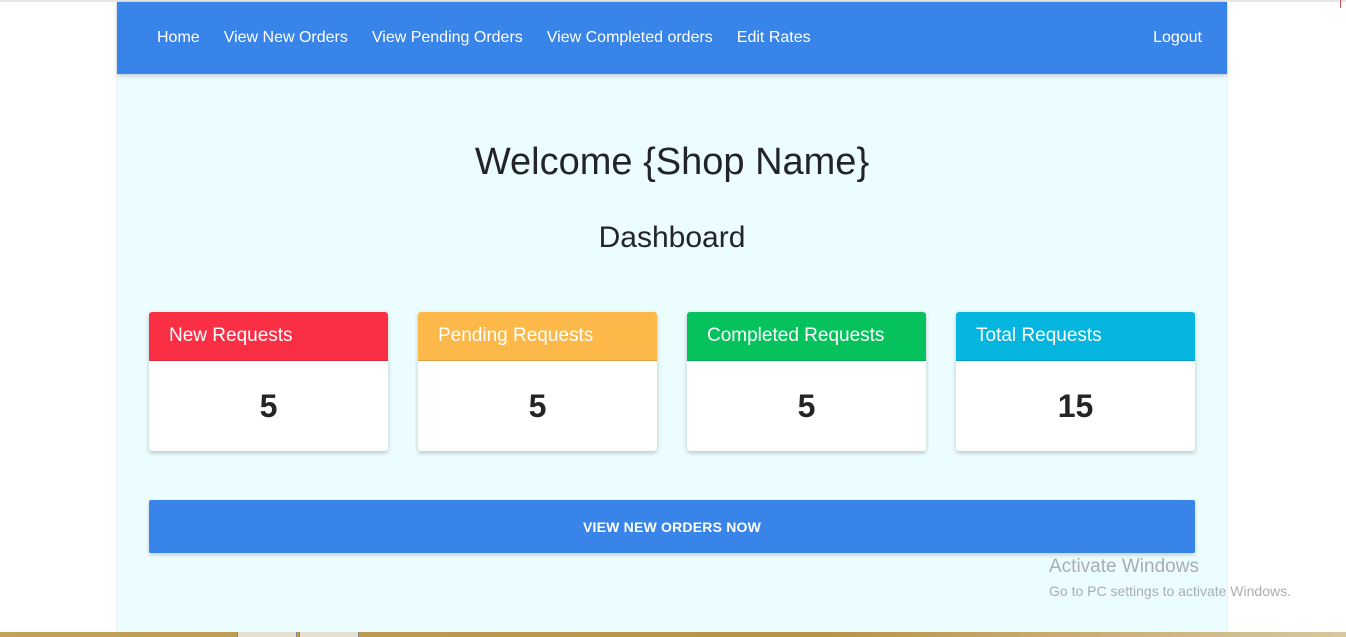 The width and height of the screenshot is (1346, 637). Describe the element at coordinates (673, 634) in the screenshot. I see `taskbar` at that location.